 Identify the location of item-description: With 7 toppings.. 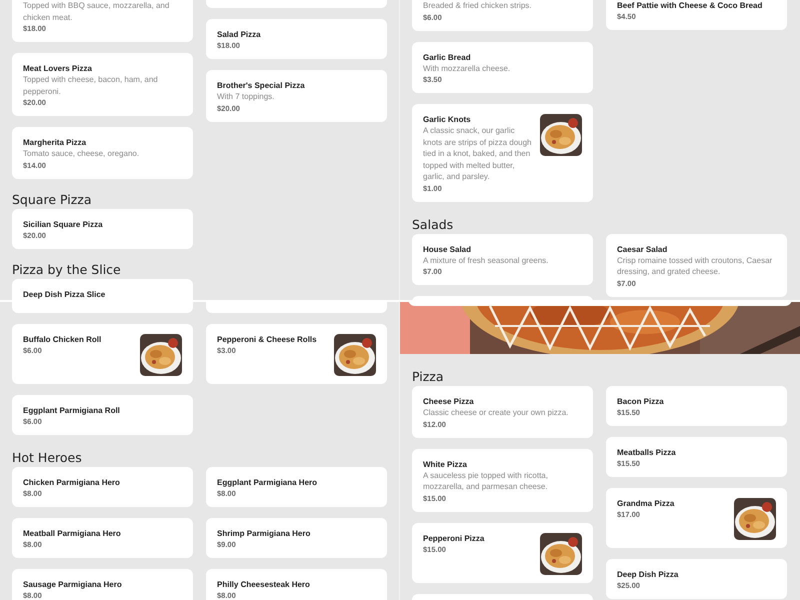
(246, 96).